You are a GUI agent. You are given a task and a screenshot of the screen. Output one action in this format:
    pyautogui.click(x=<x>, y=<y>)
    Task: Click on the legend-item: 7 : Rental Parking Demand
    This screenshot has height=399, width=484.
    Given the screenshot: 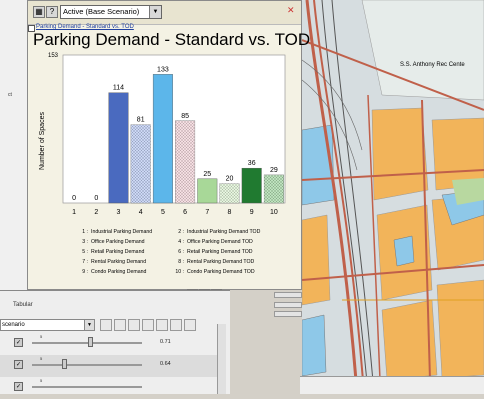 What is the action you would take?
    pyautogui.click(x=111, y=262)
    